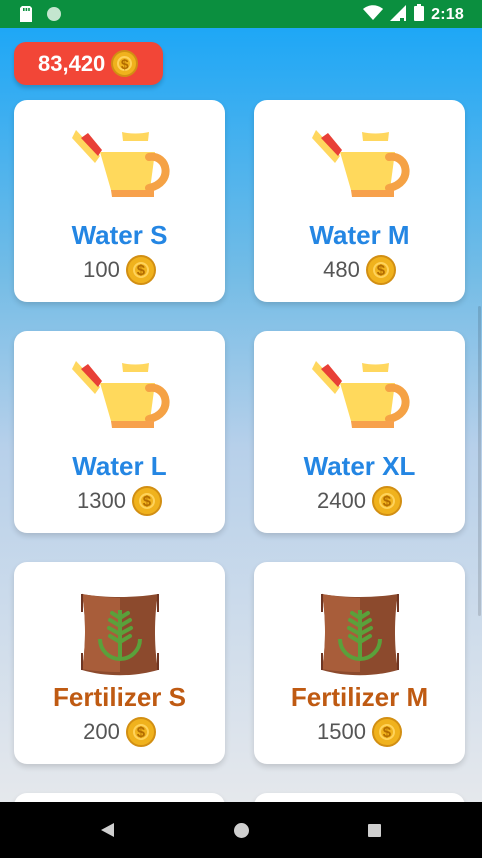 This screenshot has height=858, width=482. I want to click on status-bar: 2:18, so click(241, 14).